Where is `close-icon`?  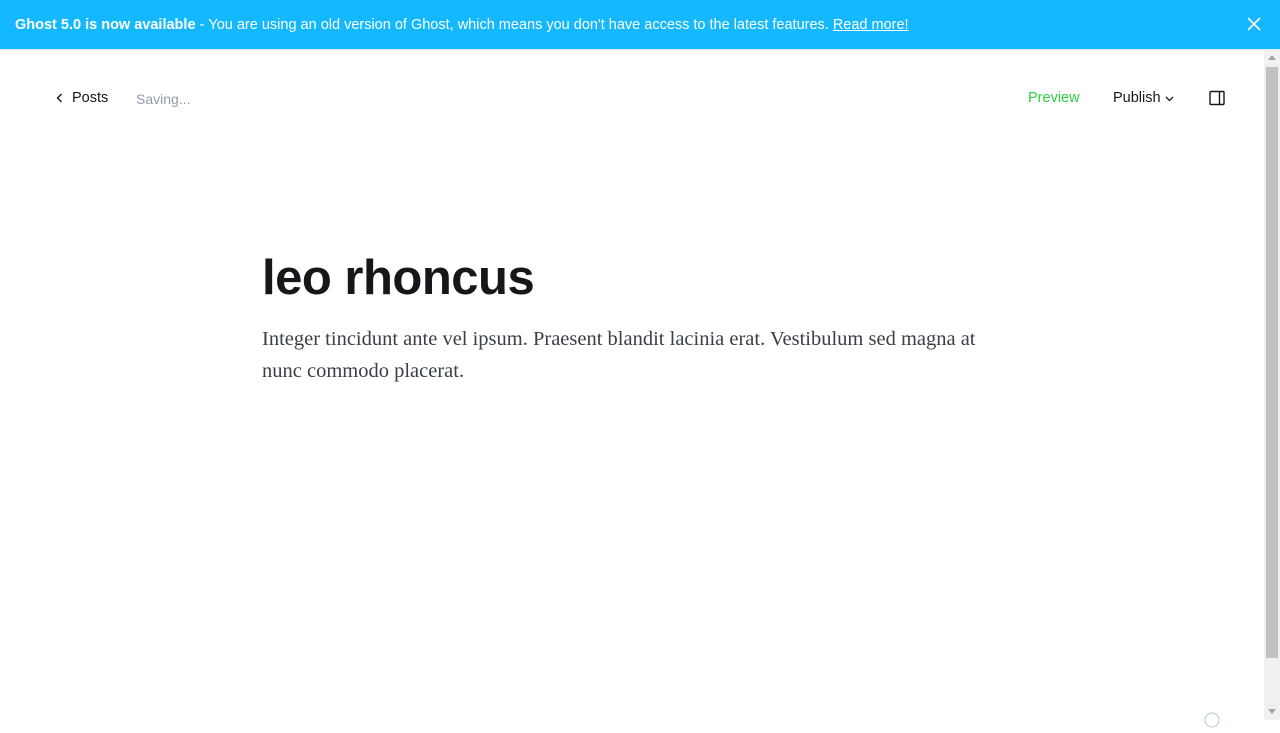
close-icon is located at coordinates (1254, 24).